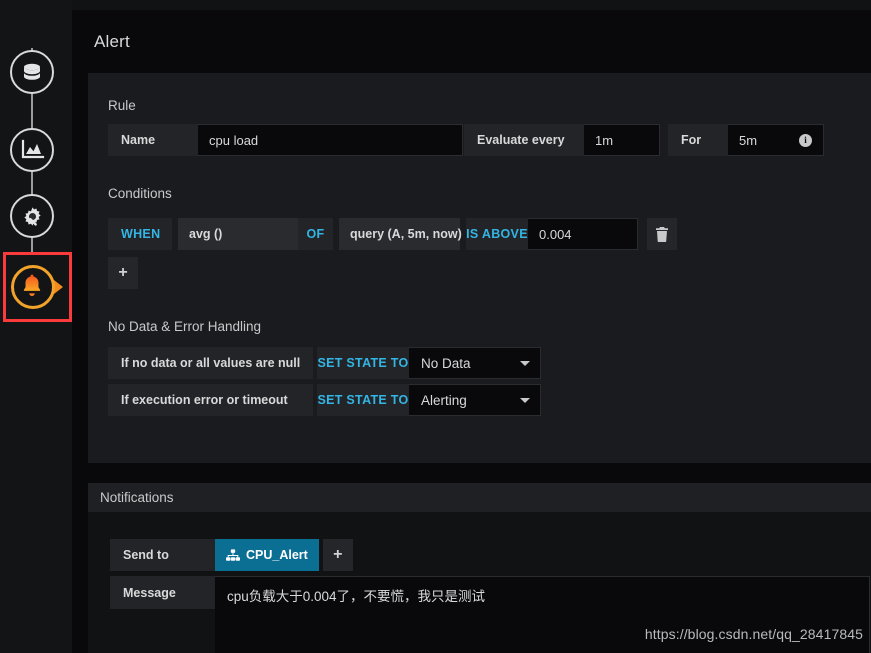  What do you see at coordinates (123, 273) in the screenshot?
I see `add-condition-button: +` at bounding box center [123, 273].